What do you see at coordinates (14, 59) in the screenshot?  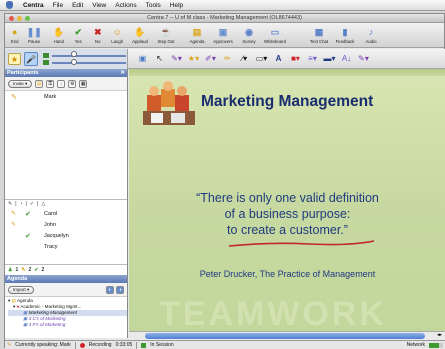 I see `talk-lock-icon: ★` at bounding box center [14, 59].